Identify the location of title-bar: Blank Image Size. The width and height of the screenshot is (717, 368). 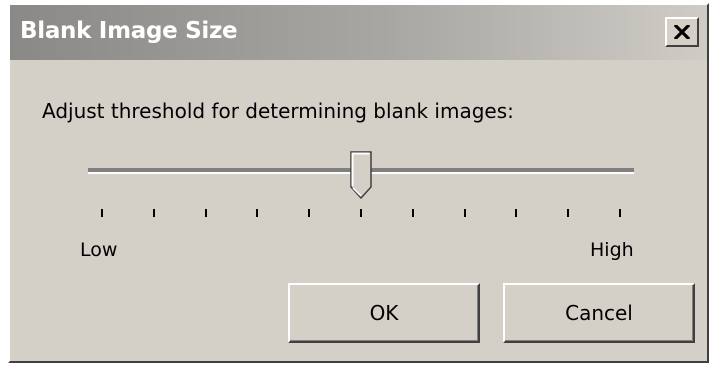
(358, 32).